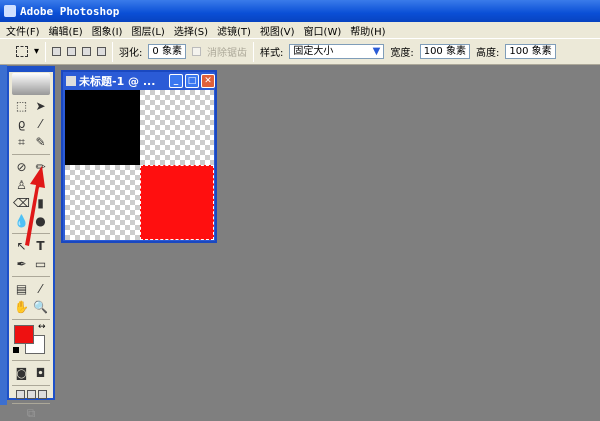  What do you see at coordinates (40, 373) in the screenshot?
I see `quick-mask-mode-icon: ◘` at bounding box center [40, 373].